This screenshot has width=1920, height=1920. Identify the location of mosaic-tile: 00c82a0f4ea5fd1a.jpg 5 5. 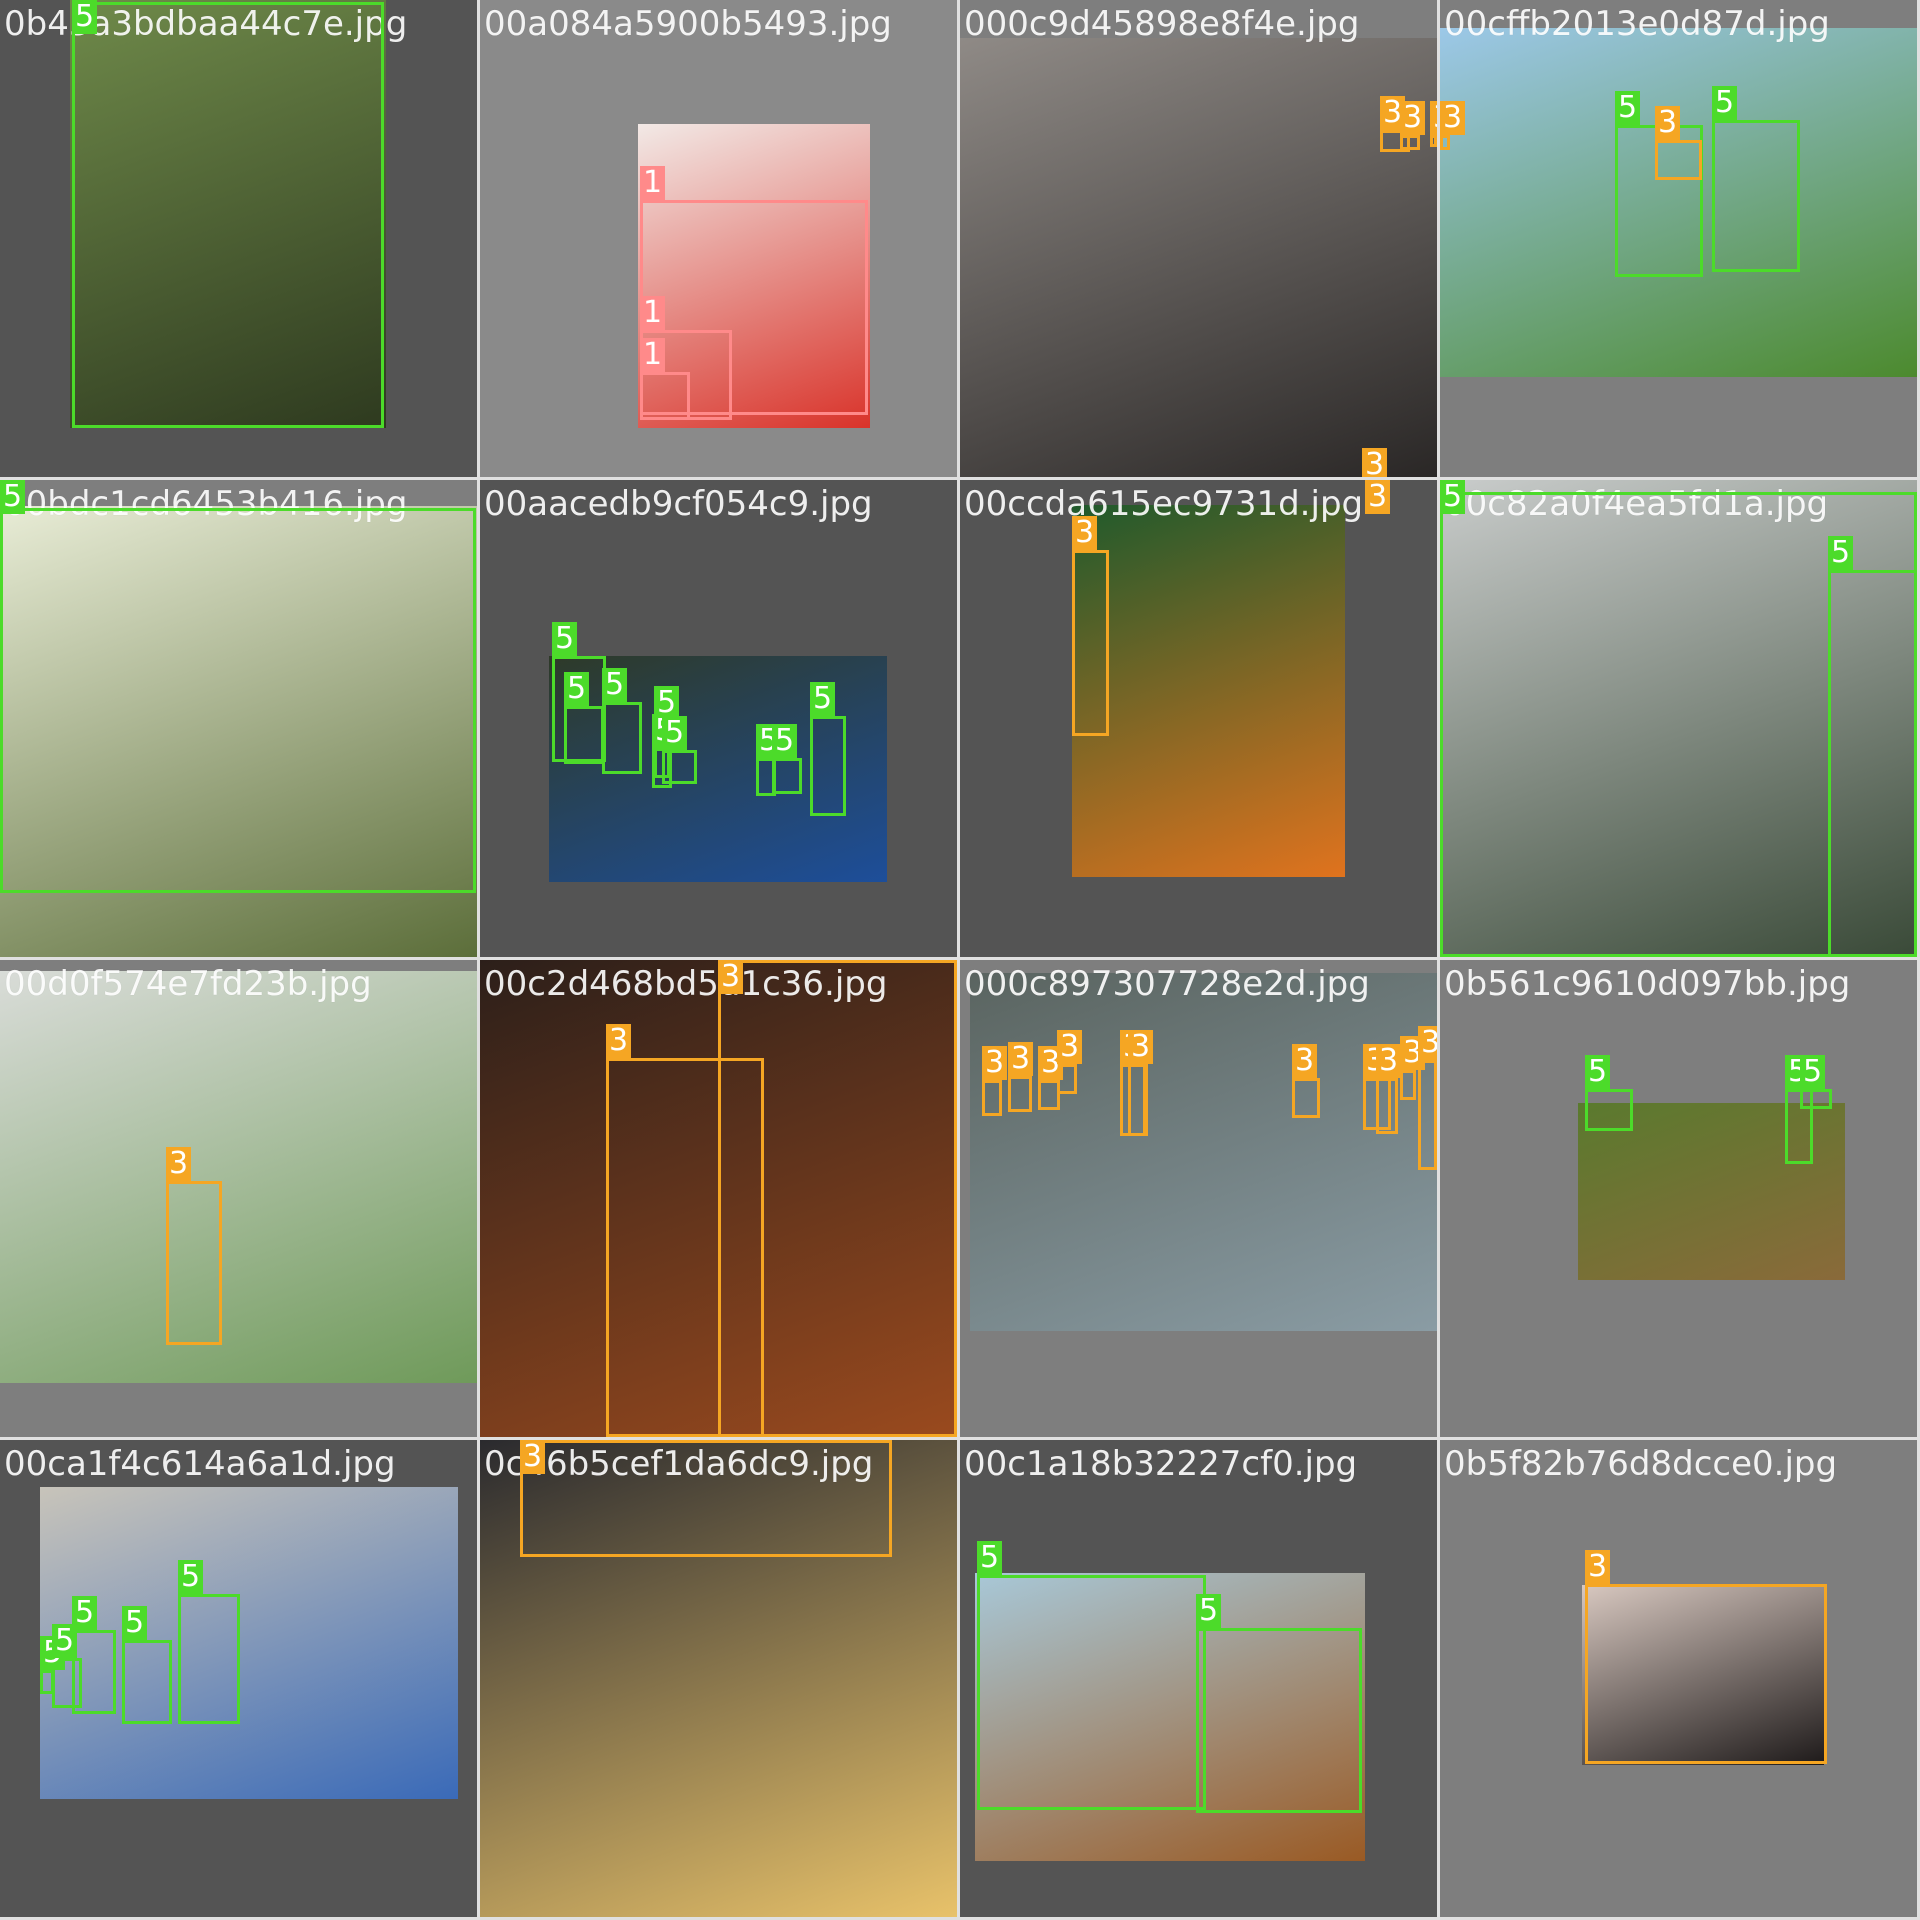
(1678, 718).